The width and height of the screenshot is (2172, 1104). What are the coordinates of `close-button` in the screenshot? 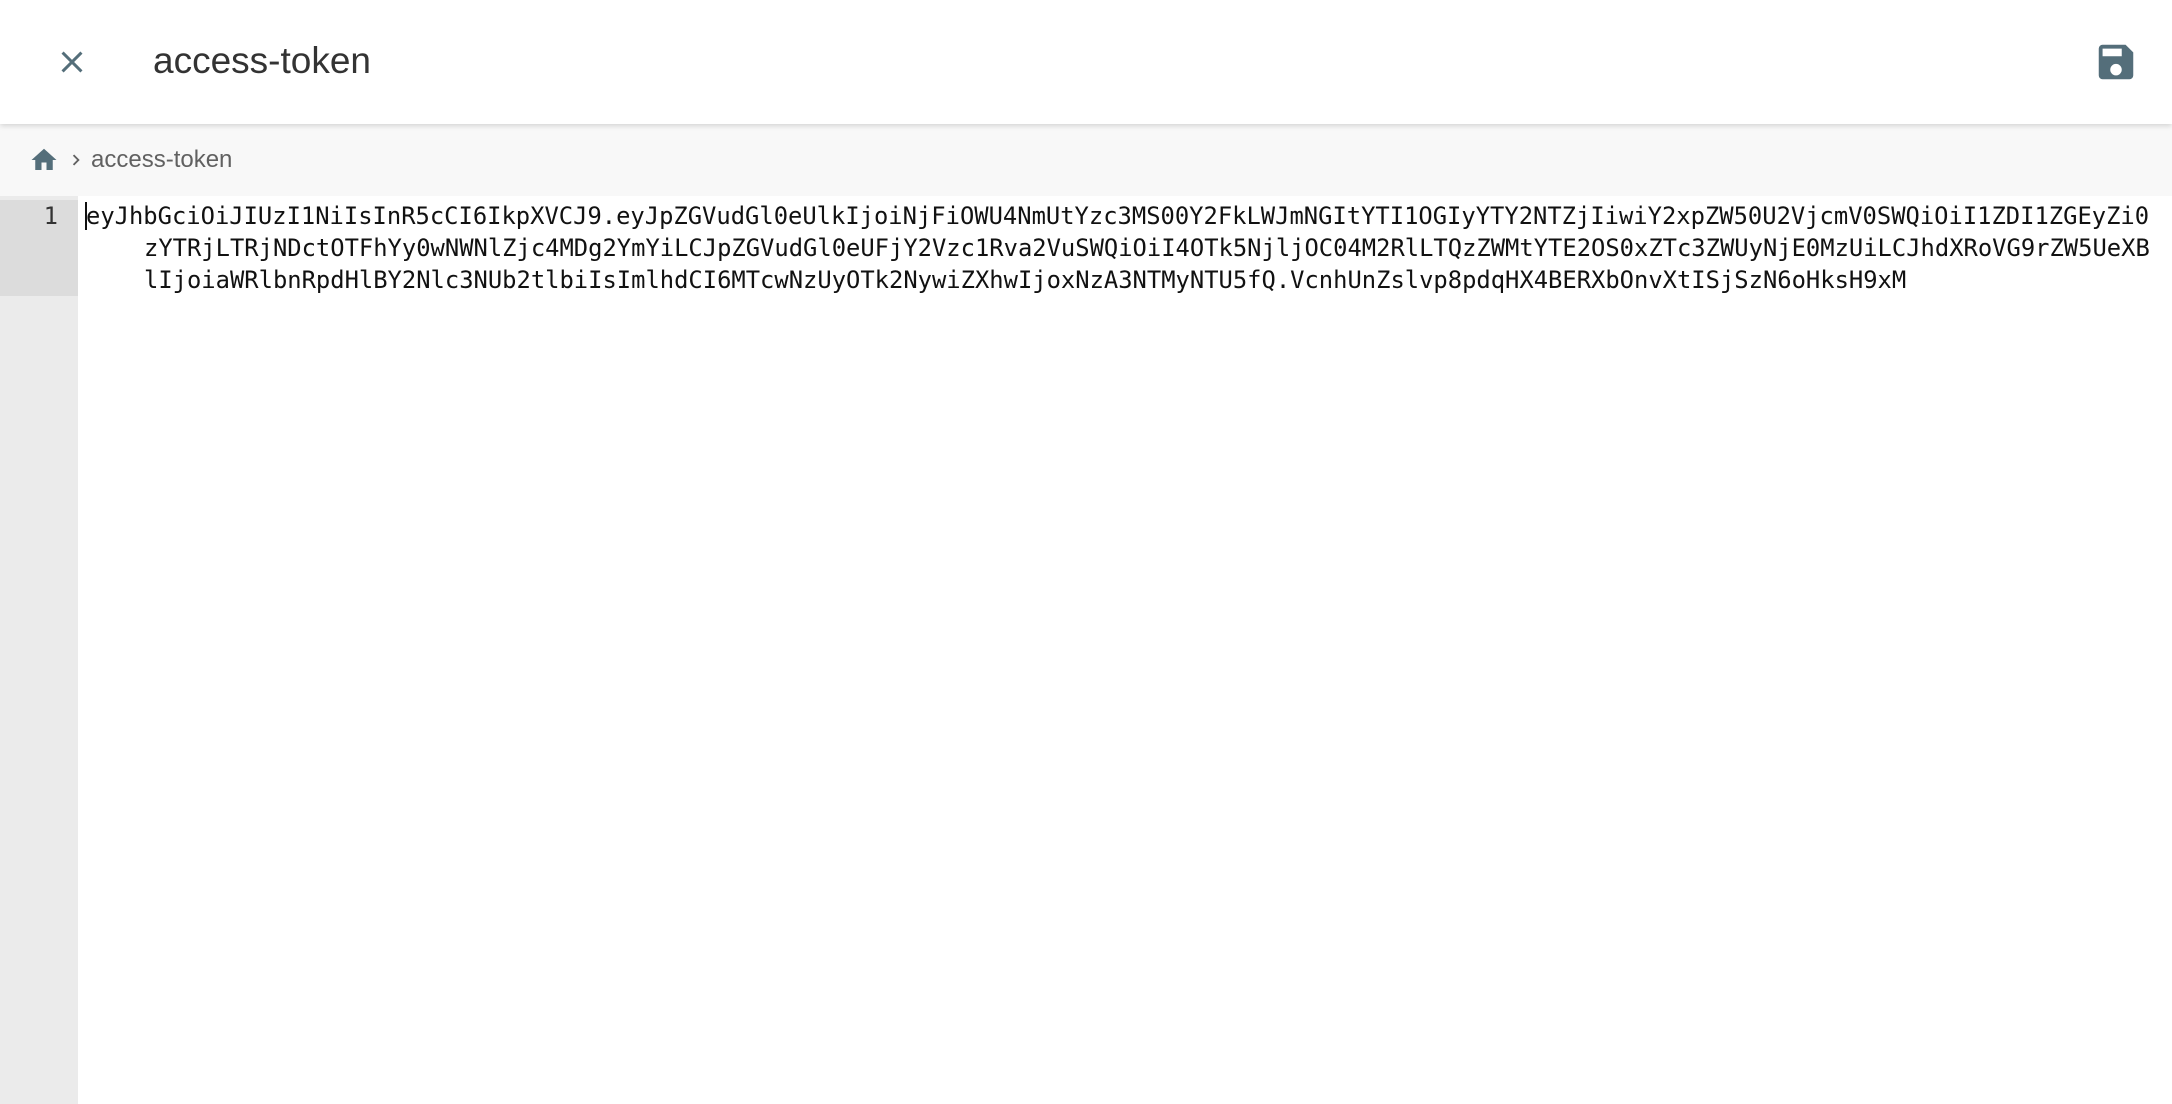 It's located at (72, 62).